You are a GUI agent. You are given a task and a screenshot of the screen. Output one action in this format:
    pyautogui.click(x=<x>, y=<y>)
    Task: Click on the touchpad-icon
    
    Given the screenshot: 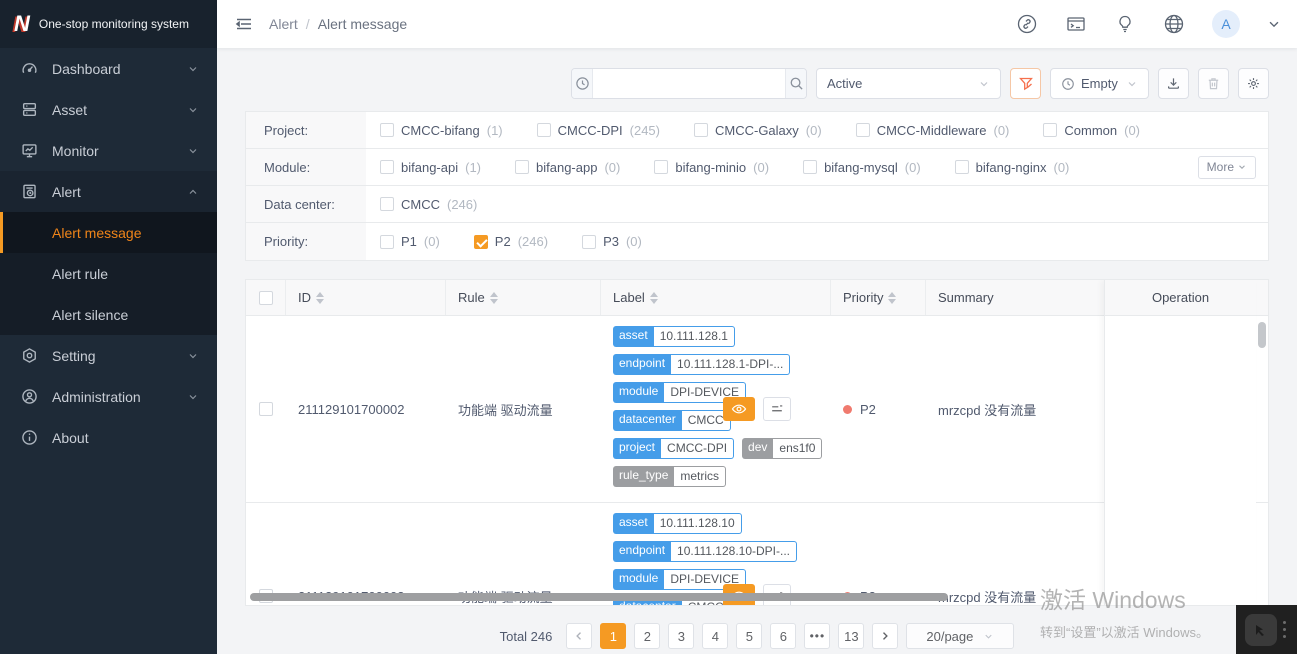 What is the action you would take?
    pyautogui.click(x=1261, y=629)
    